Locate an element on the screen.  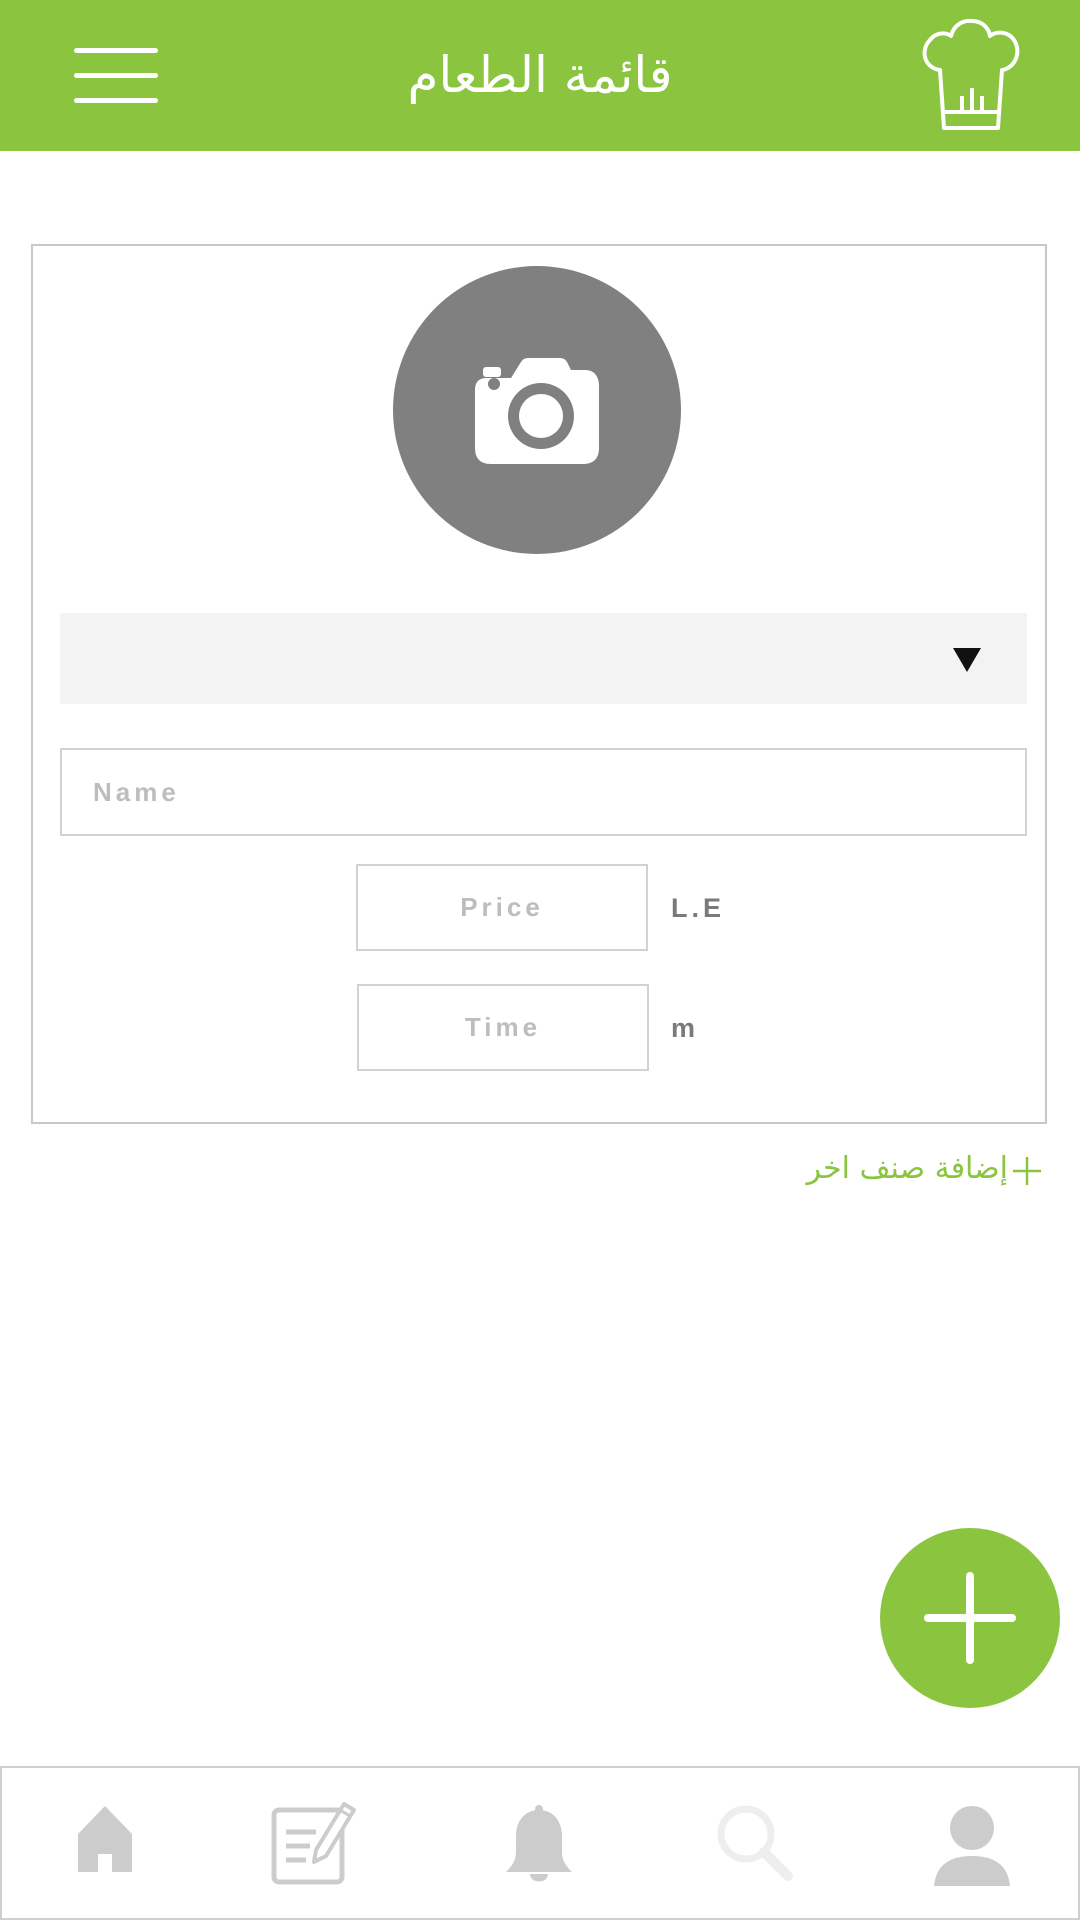
add-fab-button is located at coordinates (970, 1618).